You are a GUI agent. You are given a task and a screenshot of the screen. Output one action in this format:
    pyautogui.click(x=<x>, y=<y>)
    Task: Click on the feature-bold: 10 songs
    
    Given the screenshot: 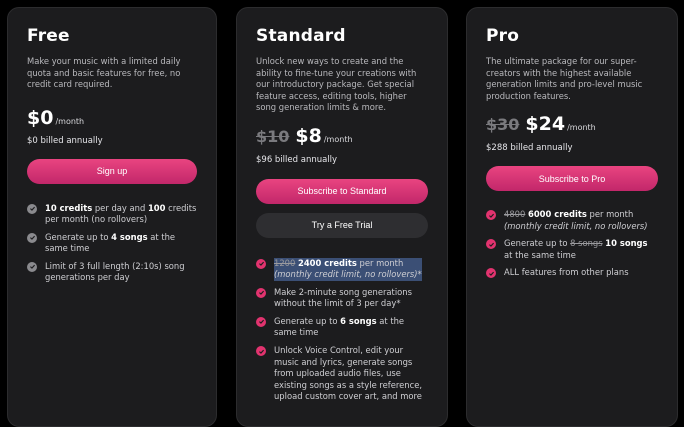 What is the action you would take?
    pyautogui.click(x=626, y=243)
    